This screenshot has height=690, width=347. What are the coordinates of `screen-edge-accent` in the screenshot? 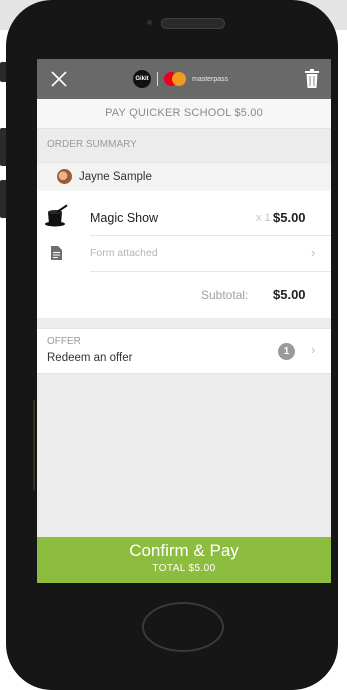 It's located at (34, 445).